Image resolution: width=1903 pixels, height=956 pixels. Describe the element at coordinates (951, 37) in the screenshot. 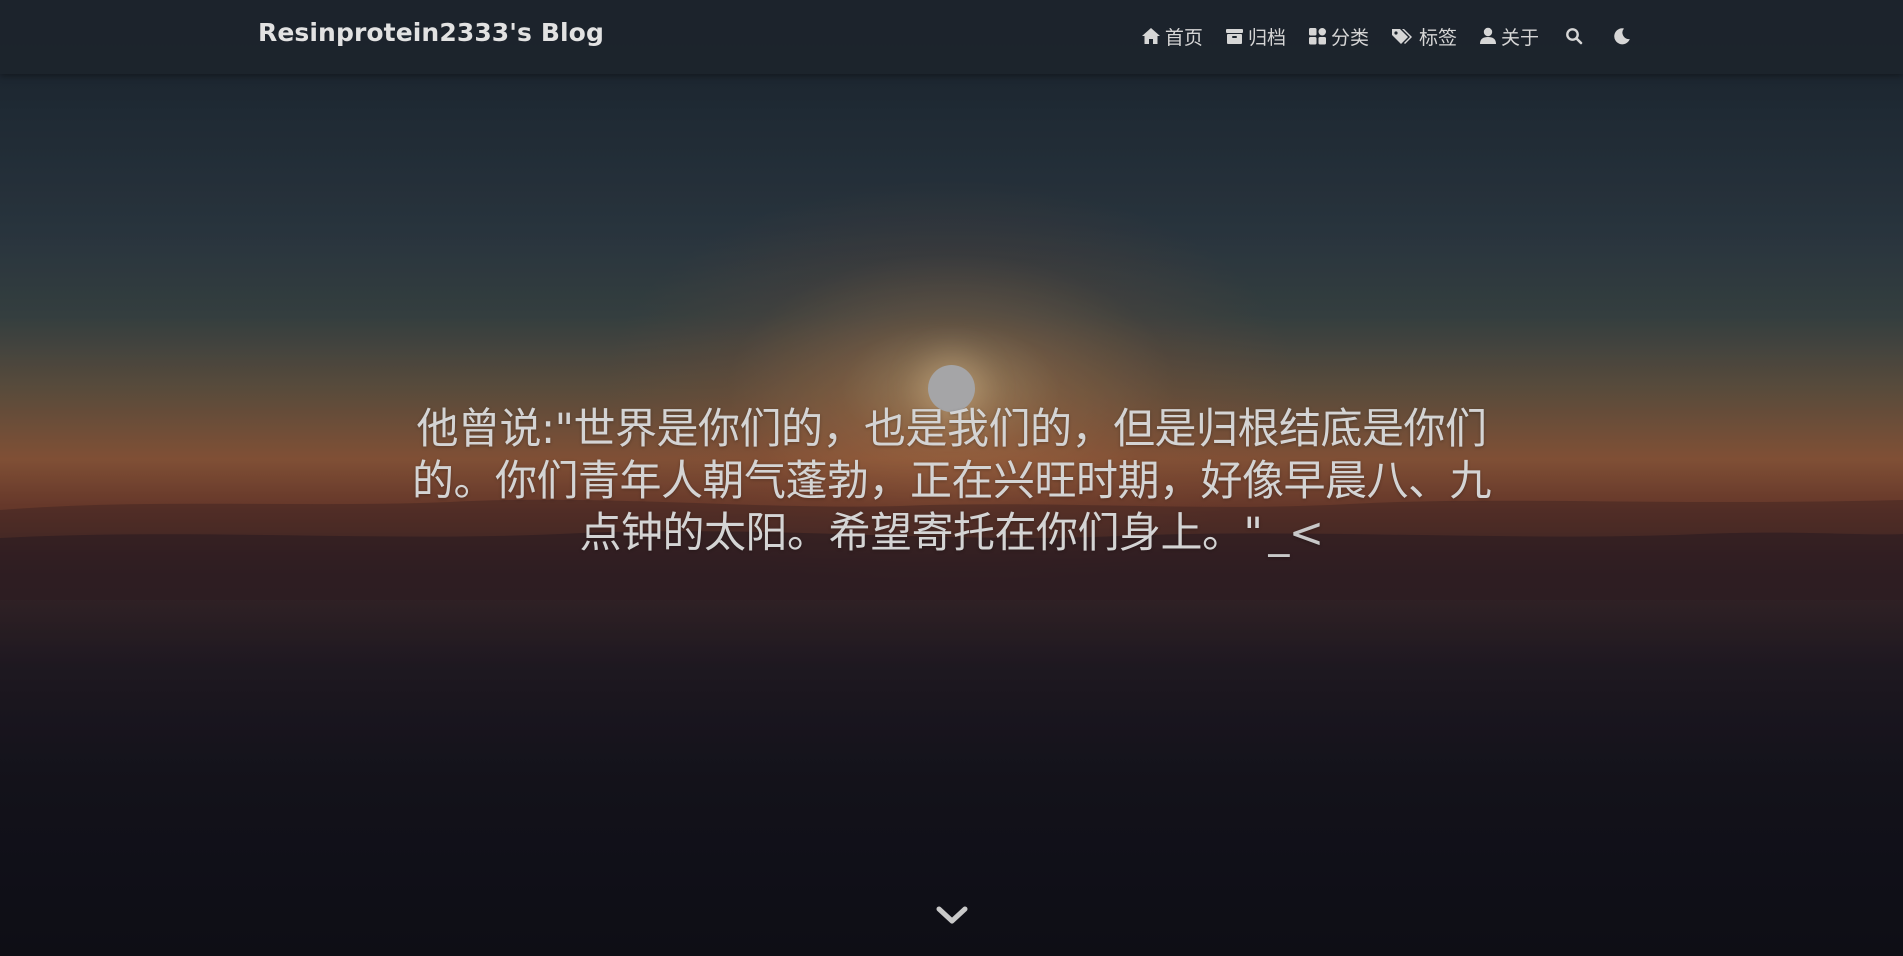

I see `navbar: Resinprotein2333's Blog 首页 归档 分类 标签 关于` at that location.